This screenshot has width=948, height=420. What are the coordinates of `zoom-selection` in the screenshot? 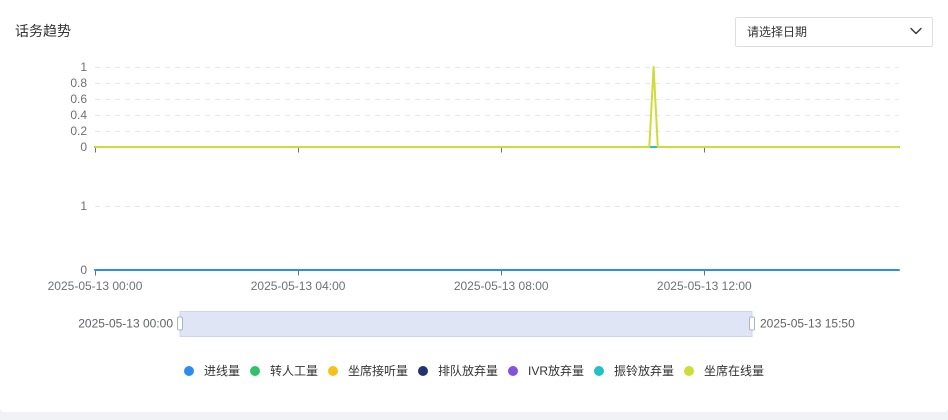 It's located at (466, 324).